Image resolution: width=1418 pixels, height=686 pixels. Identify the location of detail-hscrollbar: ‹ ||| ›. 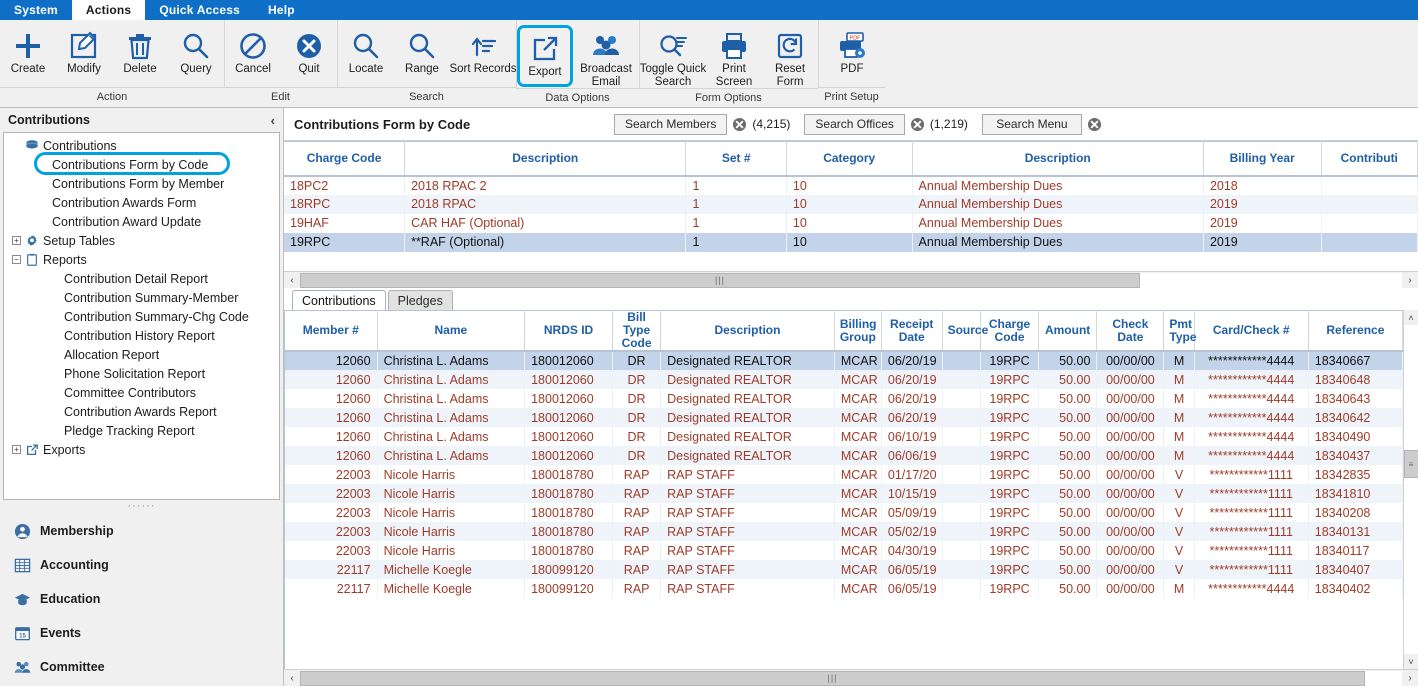
(851, 677).